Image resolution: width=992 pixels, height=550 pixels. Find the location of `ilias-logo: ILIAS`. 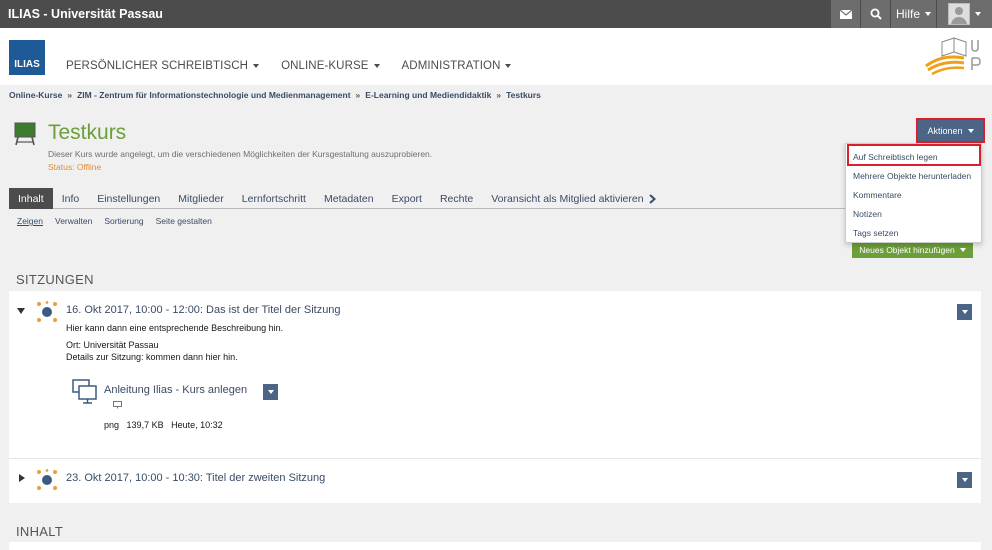

ilias-logo: ILIAS is located at coordinates (27, 57).